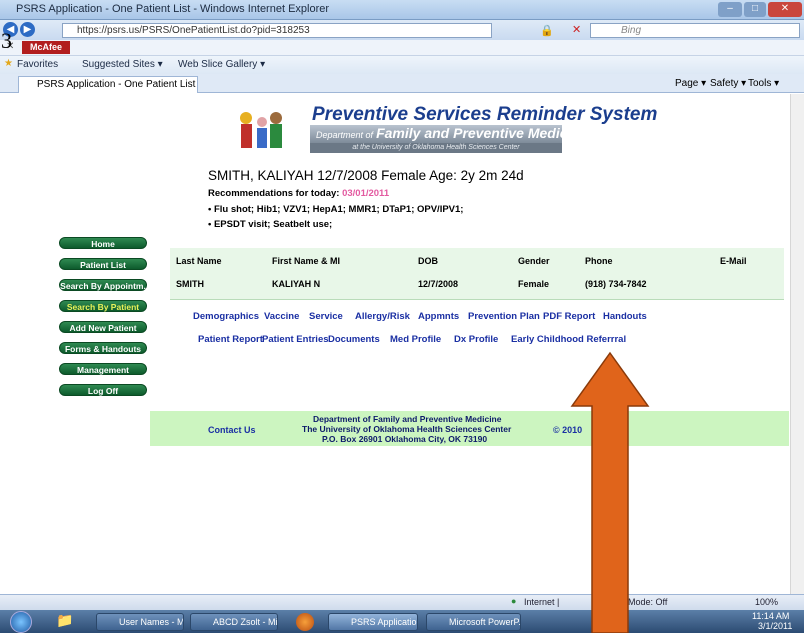  What do you see at coordinates (103, 243) in the screenshot?
I see `nav-home: Home` at bounding box center [103, 243].